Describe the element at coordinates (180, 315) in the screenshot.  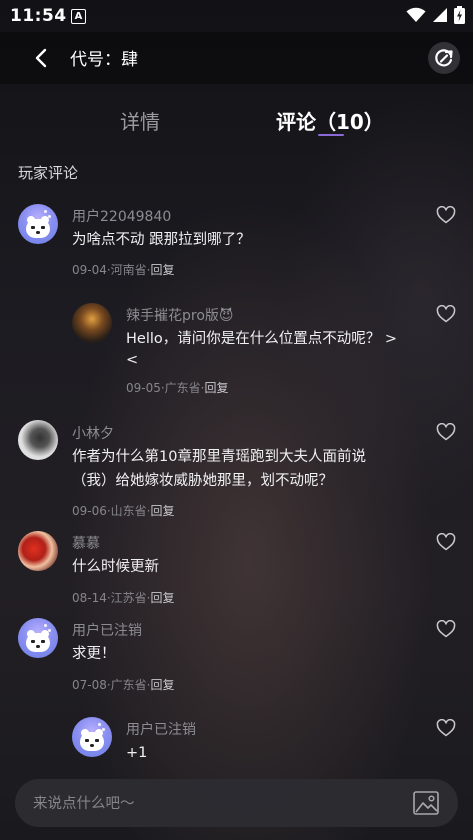
I see `comment-username: 辣手摧花pro版😈` at that location.